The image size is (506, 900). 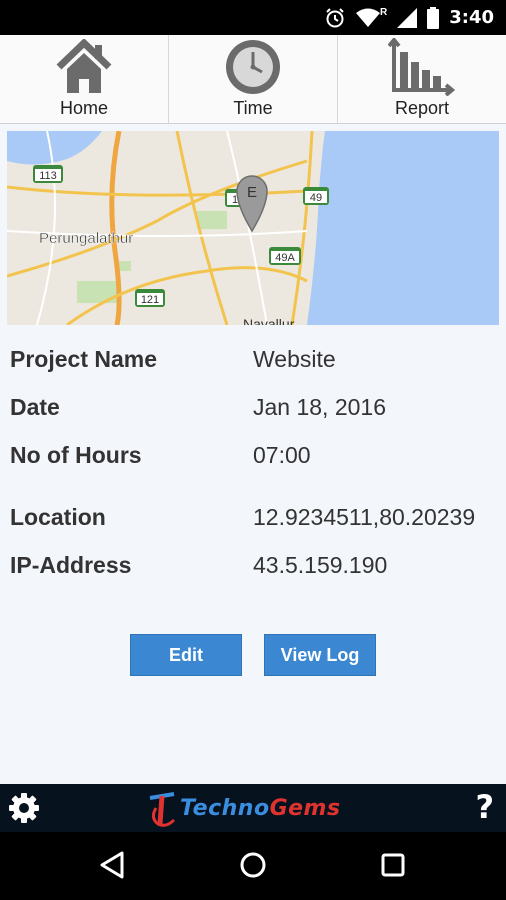 I want to click on highway-shield-113: 113, so click(x=48, y=176).